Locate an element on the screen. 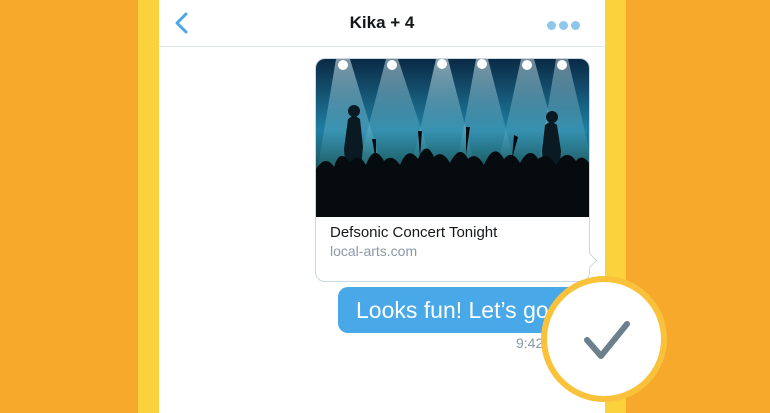 The height and width of the screenshot is (413, 770). checkmark-badge is located at coordinates (604, 339).